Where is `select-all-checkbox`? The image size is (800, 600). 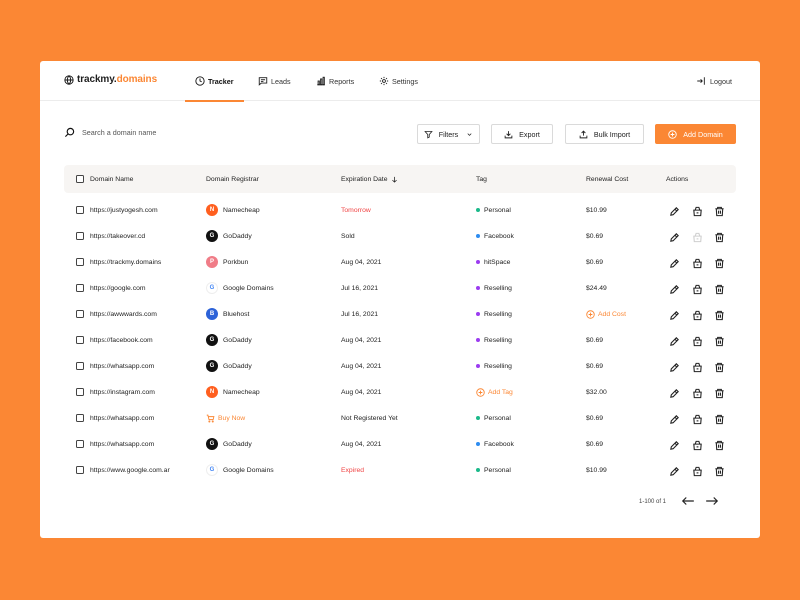 select-all-checkbox is located at coordinates (80, 179).